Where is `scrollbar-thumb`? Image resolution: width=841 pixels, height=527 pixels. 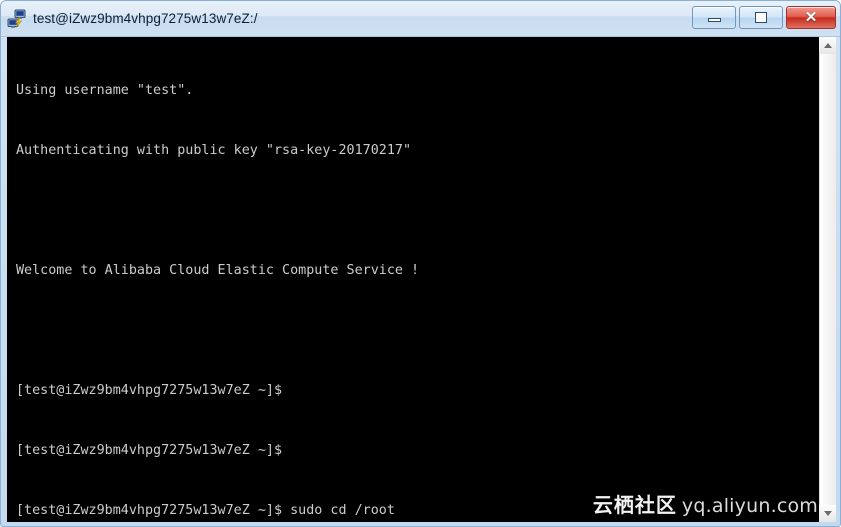
scrollbar-thumb is located at coordinates (827, 279).